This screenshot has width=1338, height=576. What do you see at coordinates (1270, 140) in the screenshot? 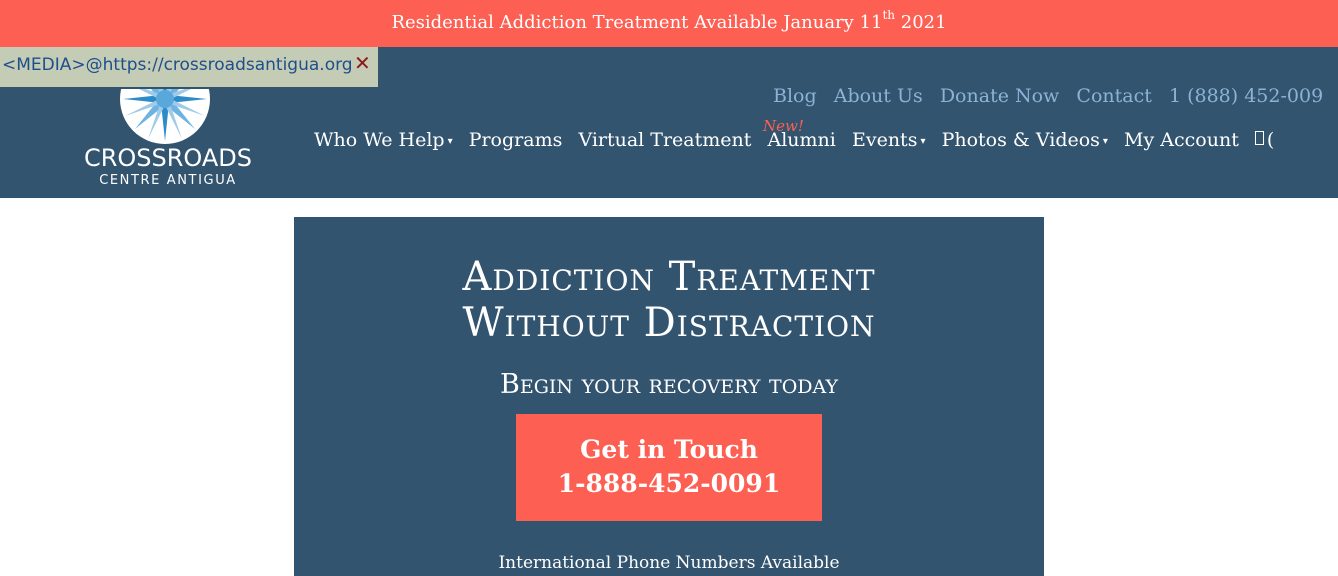
I see `nav-language-label: (` at bounding box center [1270, 140].